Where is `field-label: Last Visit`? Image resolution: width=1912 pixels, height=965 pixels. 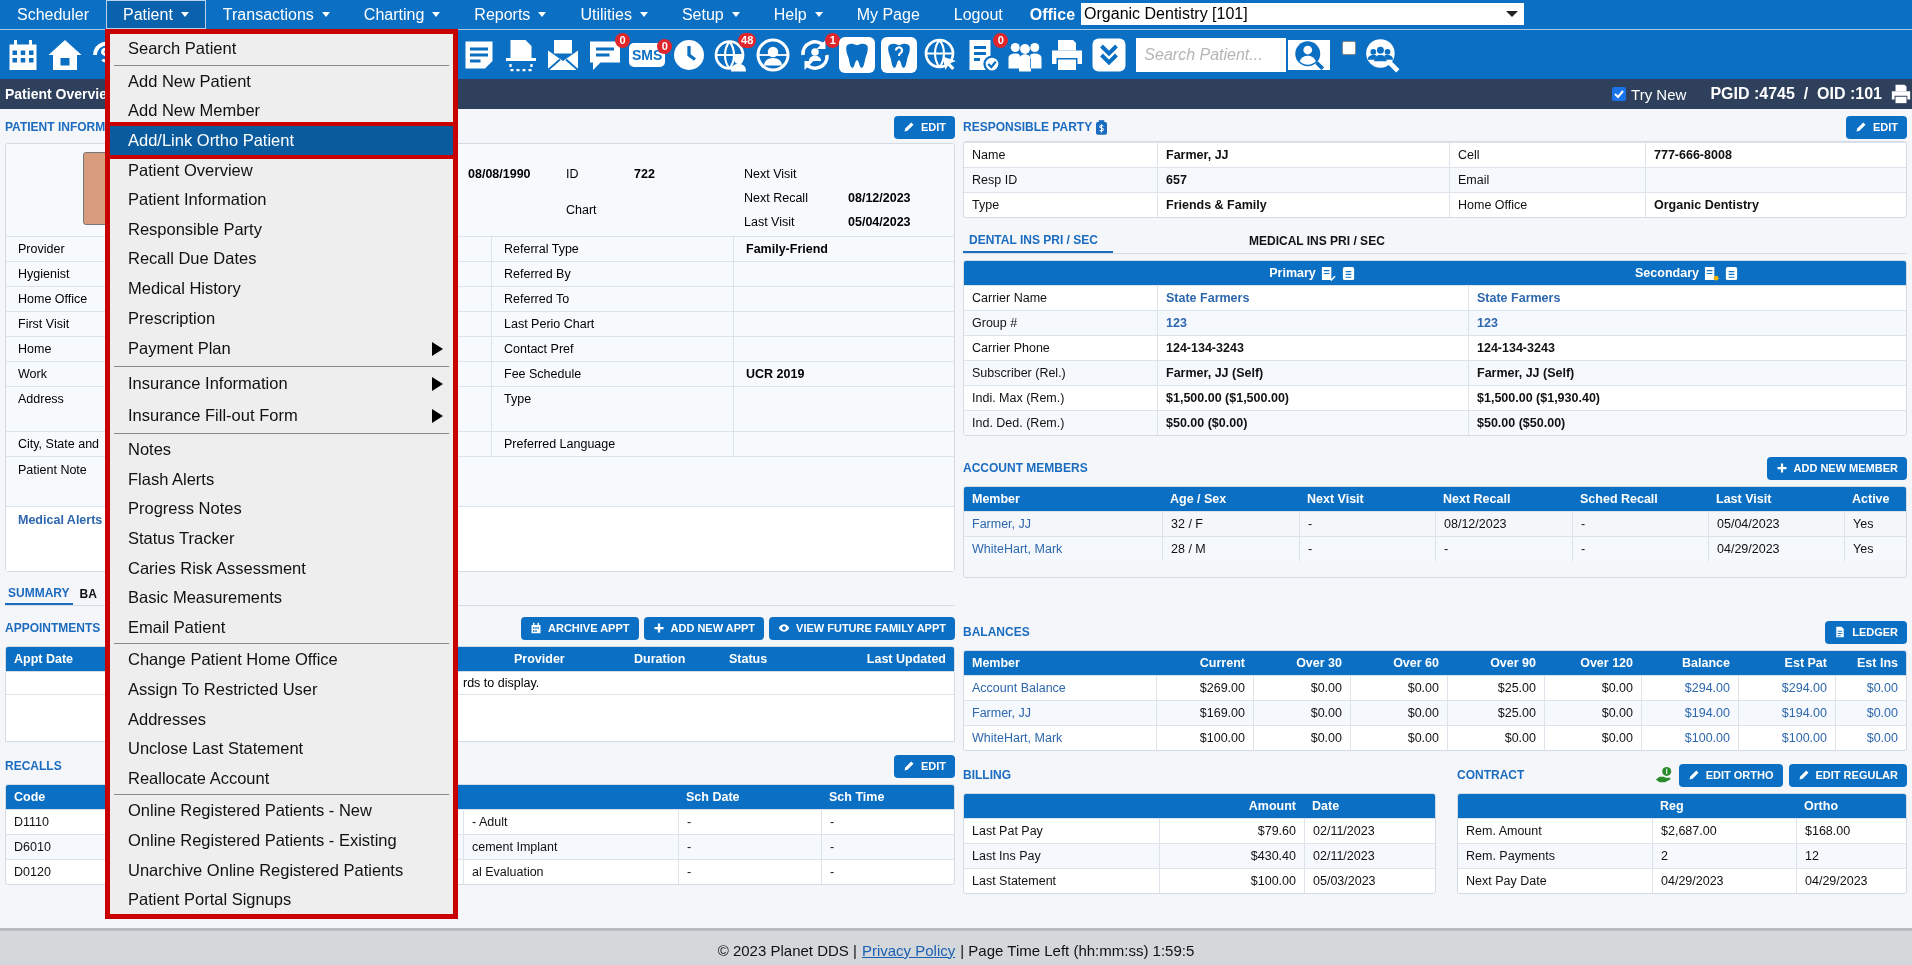
field-label: Last Visit is located at coordinates (770, 222).